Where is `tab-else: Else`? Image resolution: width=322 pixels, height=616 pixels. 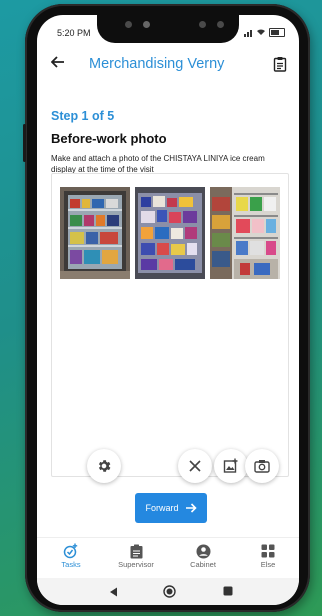 tab-else: Else is located at coordinates (268, 555).